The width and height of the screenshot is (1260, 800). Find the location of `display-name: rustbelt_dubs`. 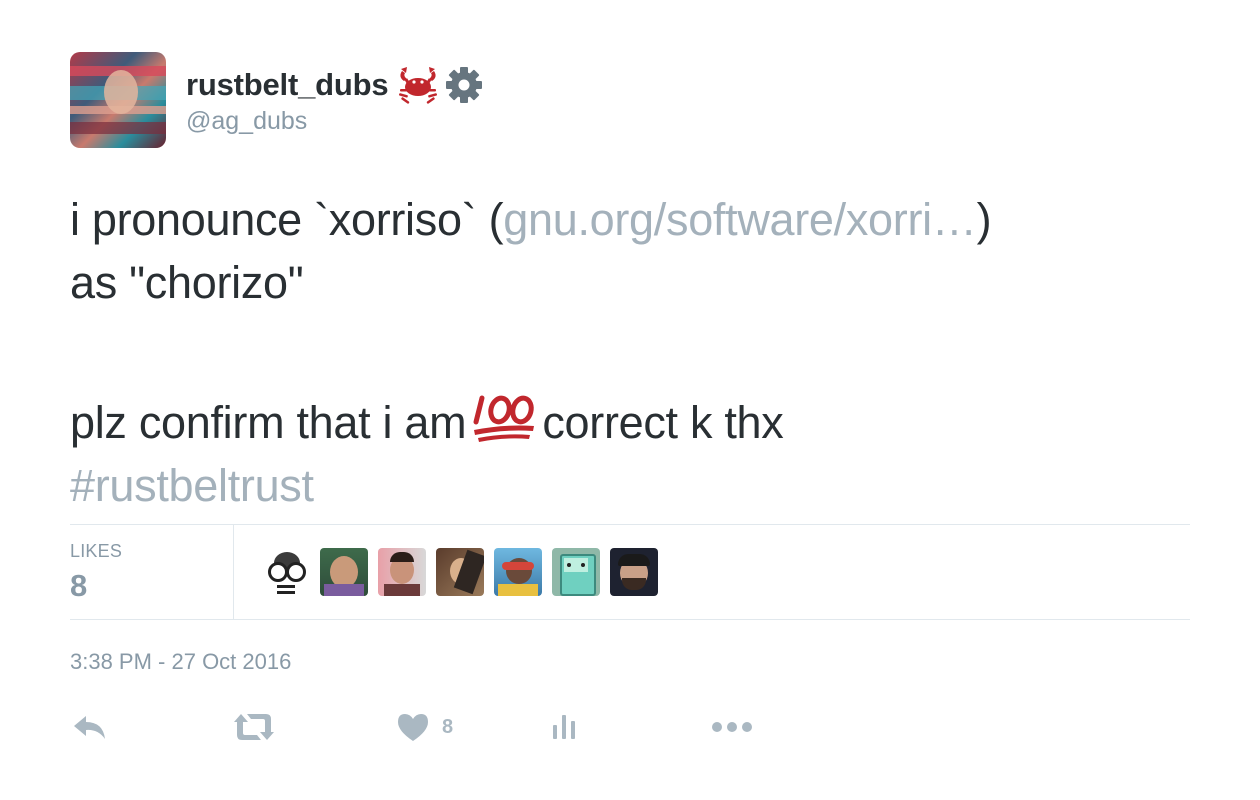

display-name: rustbelt_dubs is located at coordinates (287, 85).